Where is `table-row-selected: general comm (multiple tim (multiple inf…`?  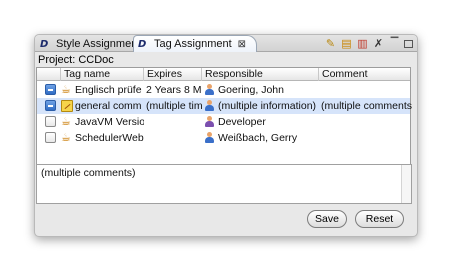 table-row-selected: general comm (multiple tim (multiple inf… is located at coordinates (224, 106).